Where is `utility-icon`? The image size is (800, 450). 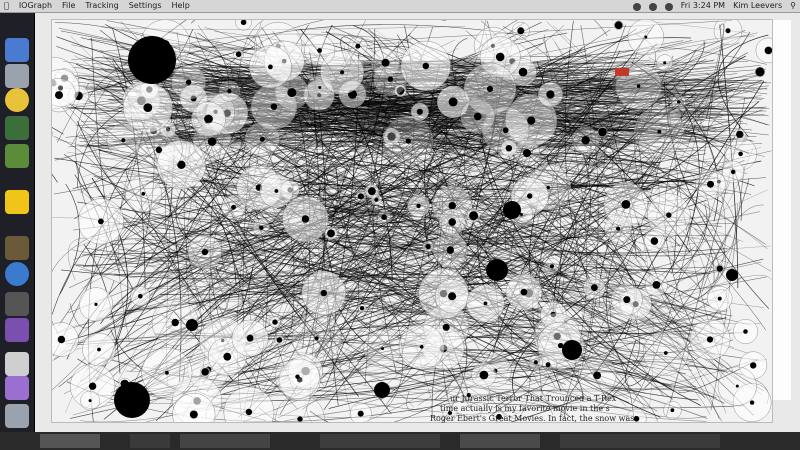 utility-icon is located at coordinates (17, 128).